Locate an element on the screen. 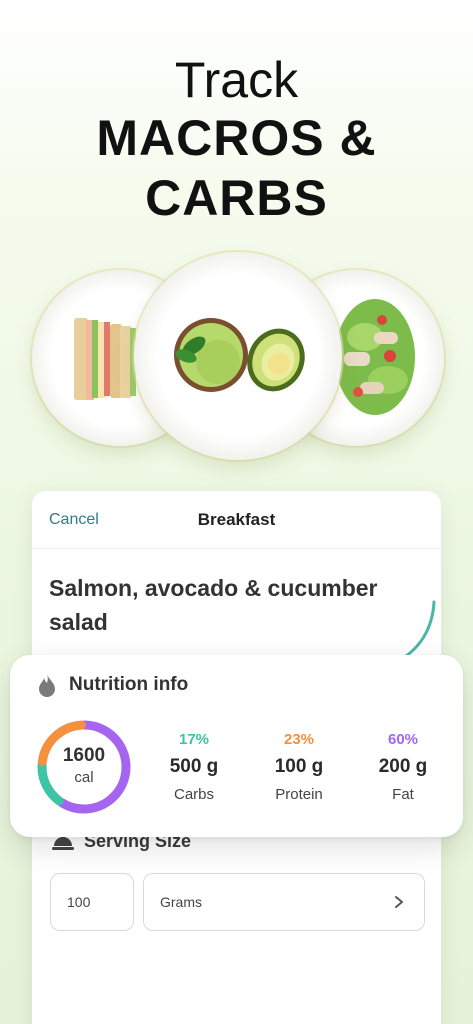 The width and height of the screenshot is (473, 1024). headline-macros: MACROS & is located at coordinates (236, 138).